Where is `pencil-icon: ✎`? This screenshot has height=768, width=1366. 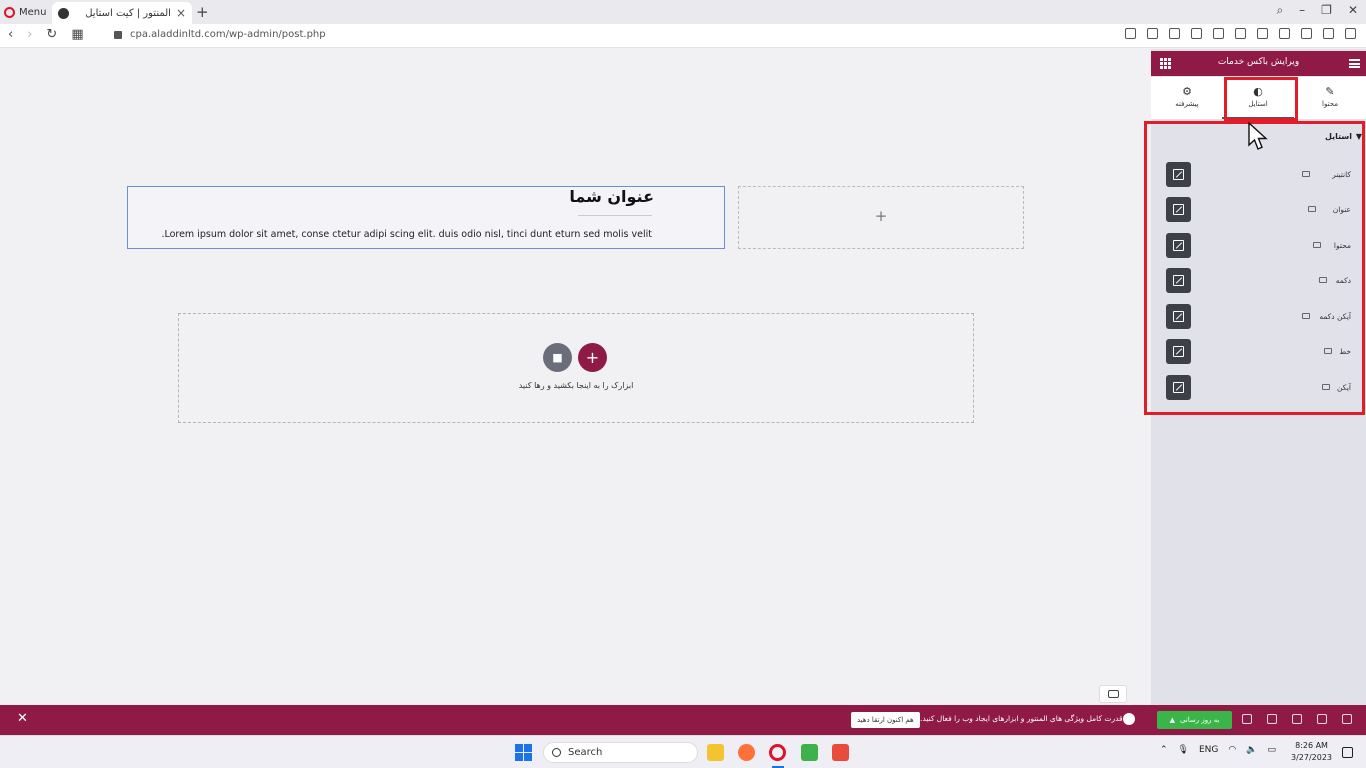 pencil-icon: ✎ is located at coordinates (1330, 91).